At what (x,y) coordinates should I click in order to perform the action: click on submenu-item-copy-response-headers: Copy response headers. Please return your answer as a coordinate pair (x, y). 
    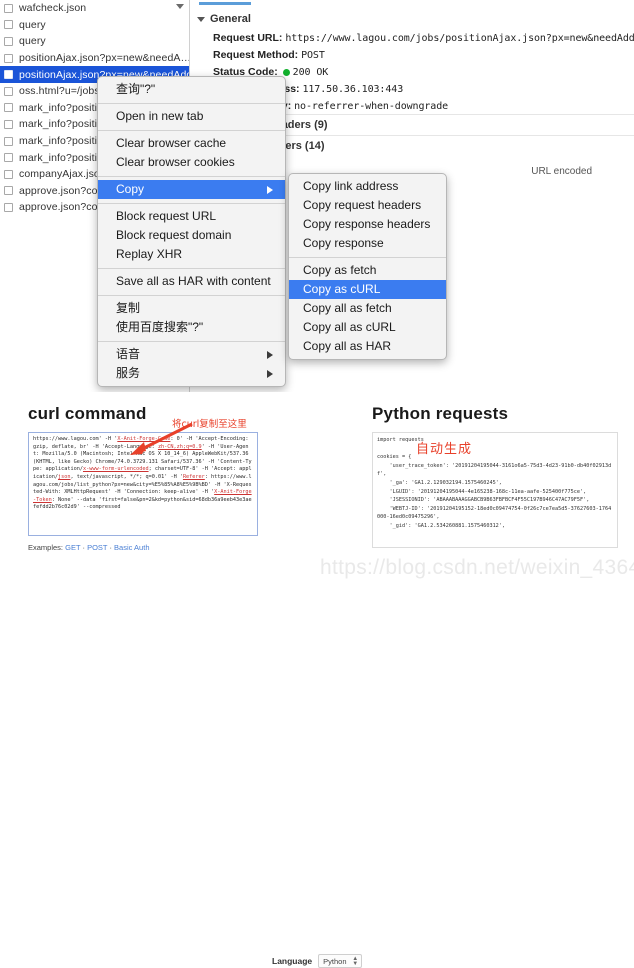
    Looking at the image, I should click on (367, 224).